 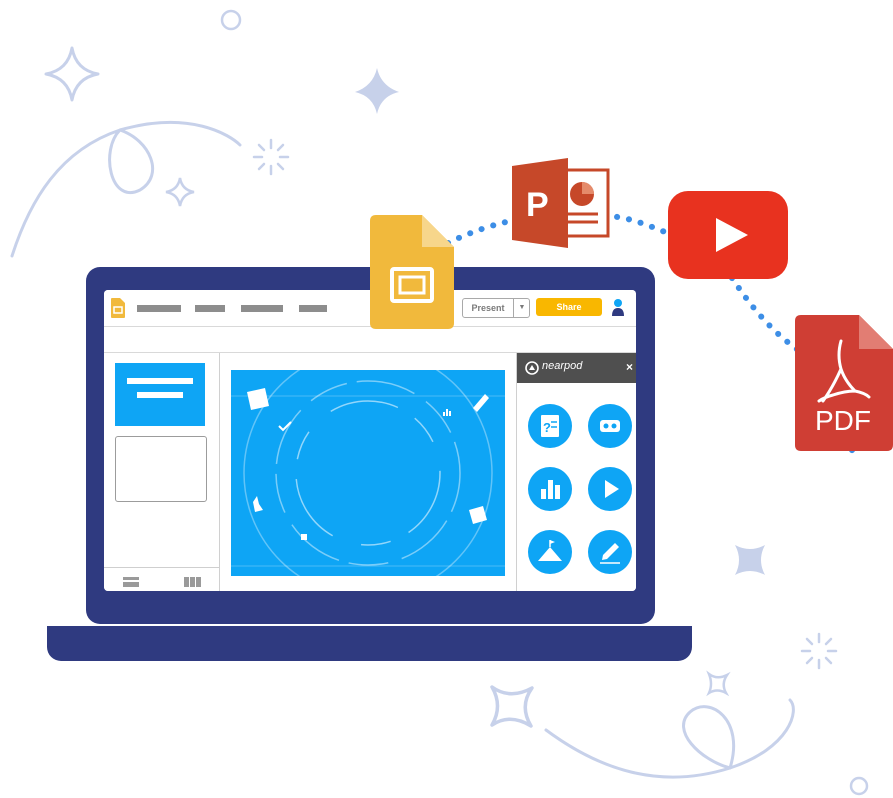 I want to click on poll-activity-button, so click(x=550, y=489).